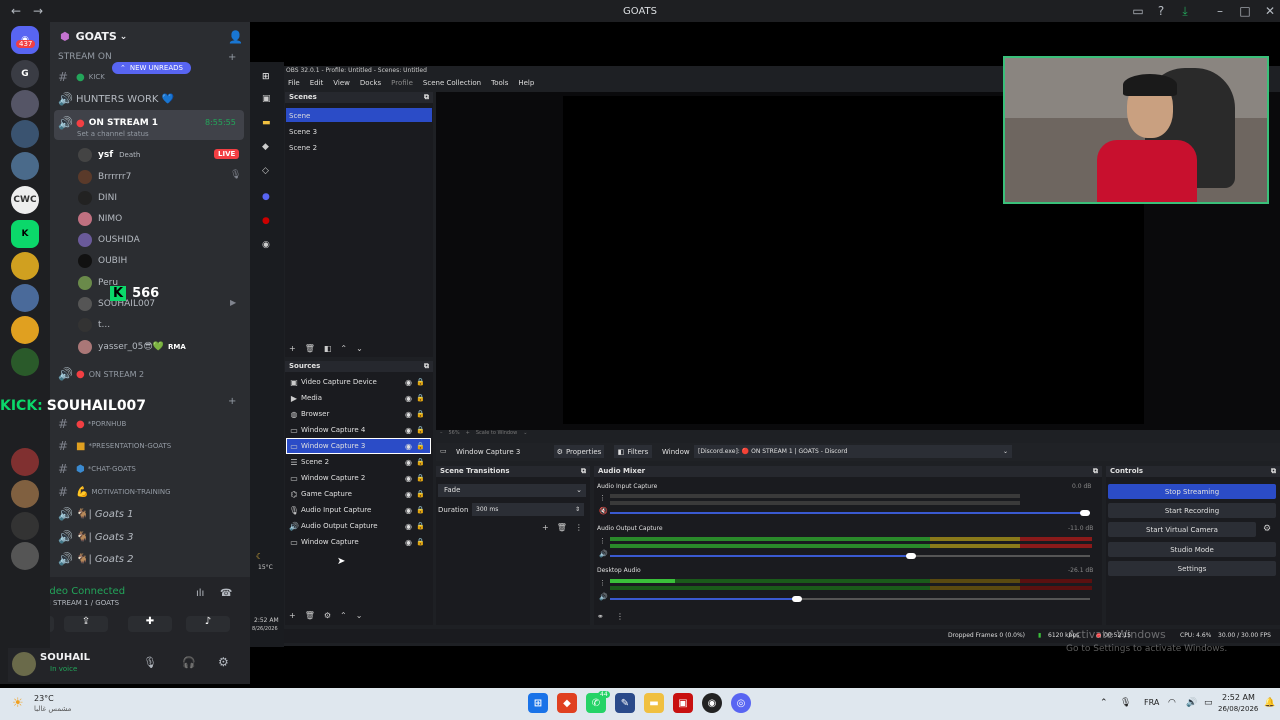 This screenshot has width=1280, height=720. Describe the element at coordinates (358, 414) in the screenshot. I see `source-item: ◍ Browser ◉ 🔒` at that location.